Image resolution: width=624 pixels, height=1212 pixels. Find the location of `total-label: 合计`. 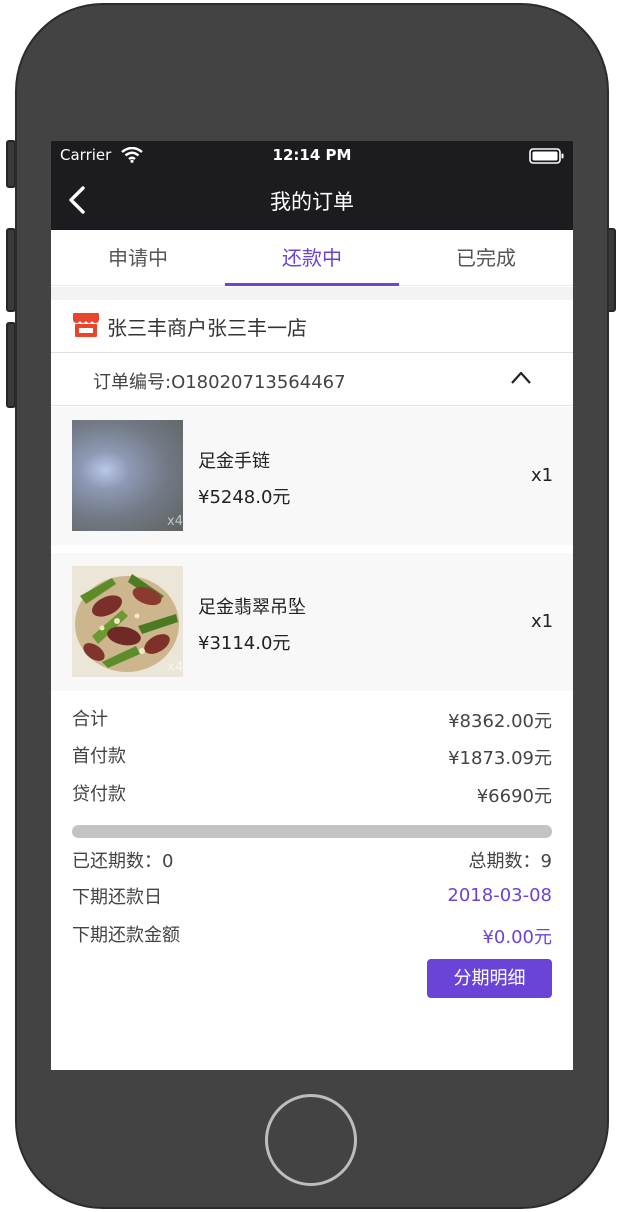

total-label: 合计 is located at coordinates (90, 719).